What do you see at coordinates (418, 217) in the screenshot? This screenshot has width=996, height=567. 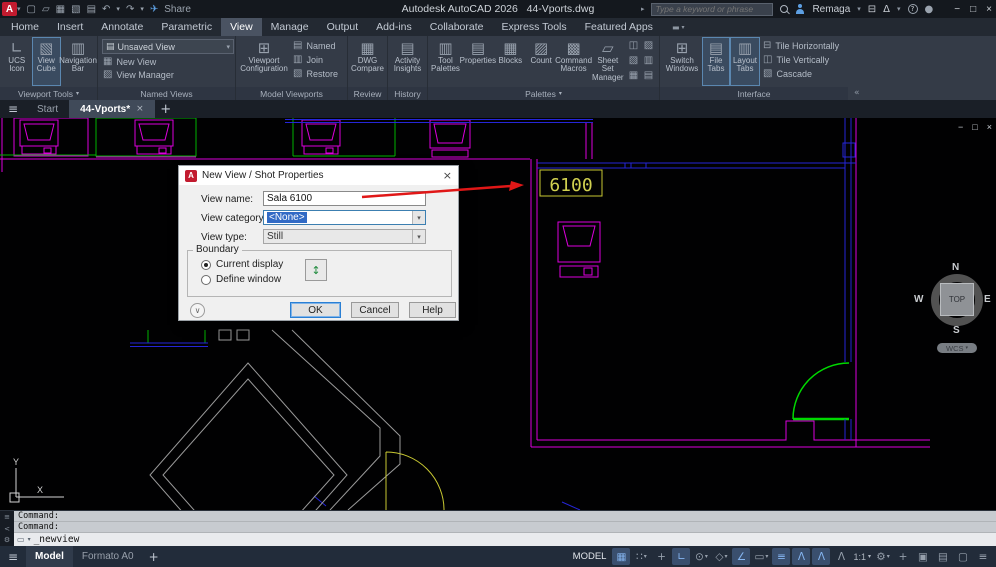 I see `chevron-down-icon: ▾` at bounding box center [418, 217].